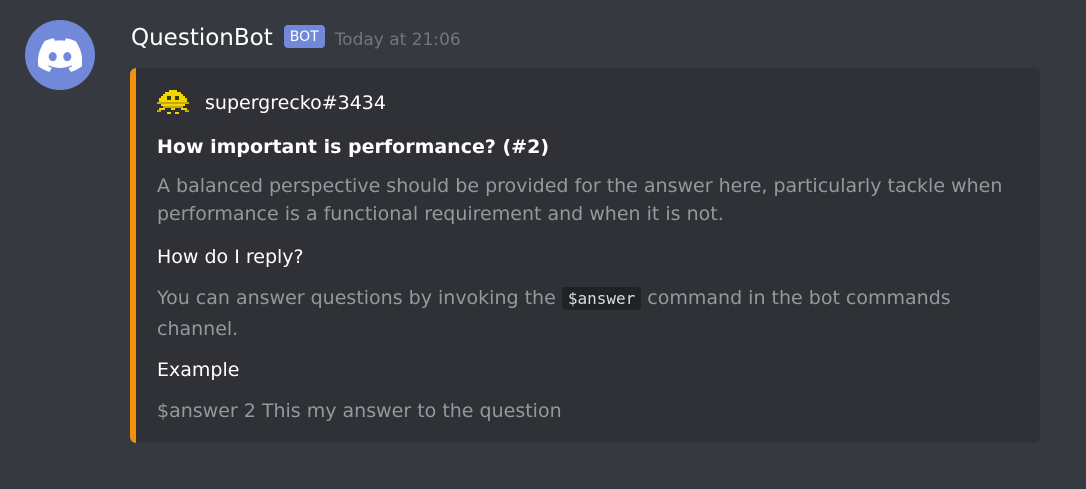 This screenshot has width=1086, height=489. What do you see at coordinates (304, 36) in the screenshot?
I see `bot-badge: BOT` at bounding box center [304, 36].